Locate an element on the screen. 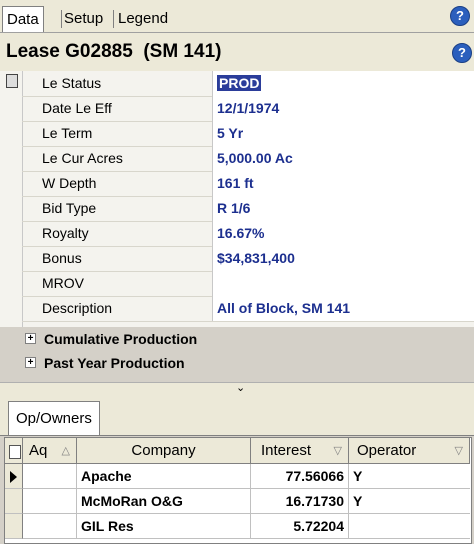  table-cell-company: GIL Res is located at coordinates (164, 526).